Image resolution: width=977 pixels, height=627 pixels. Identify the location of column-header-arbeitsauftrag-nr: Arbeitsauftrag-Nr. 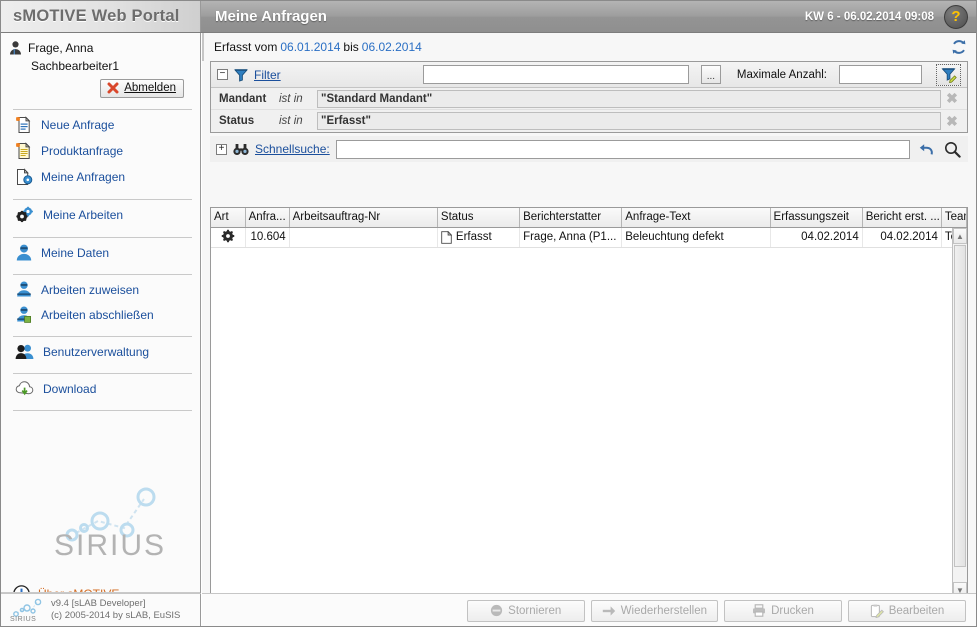
(363, 218).